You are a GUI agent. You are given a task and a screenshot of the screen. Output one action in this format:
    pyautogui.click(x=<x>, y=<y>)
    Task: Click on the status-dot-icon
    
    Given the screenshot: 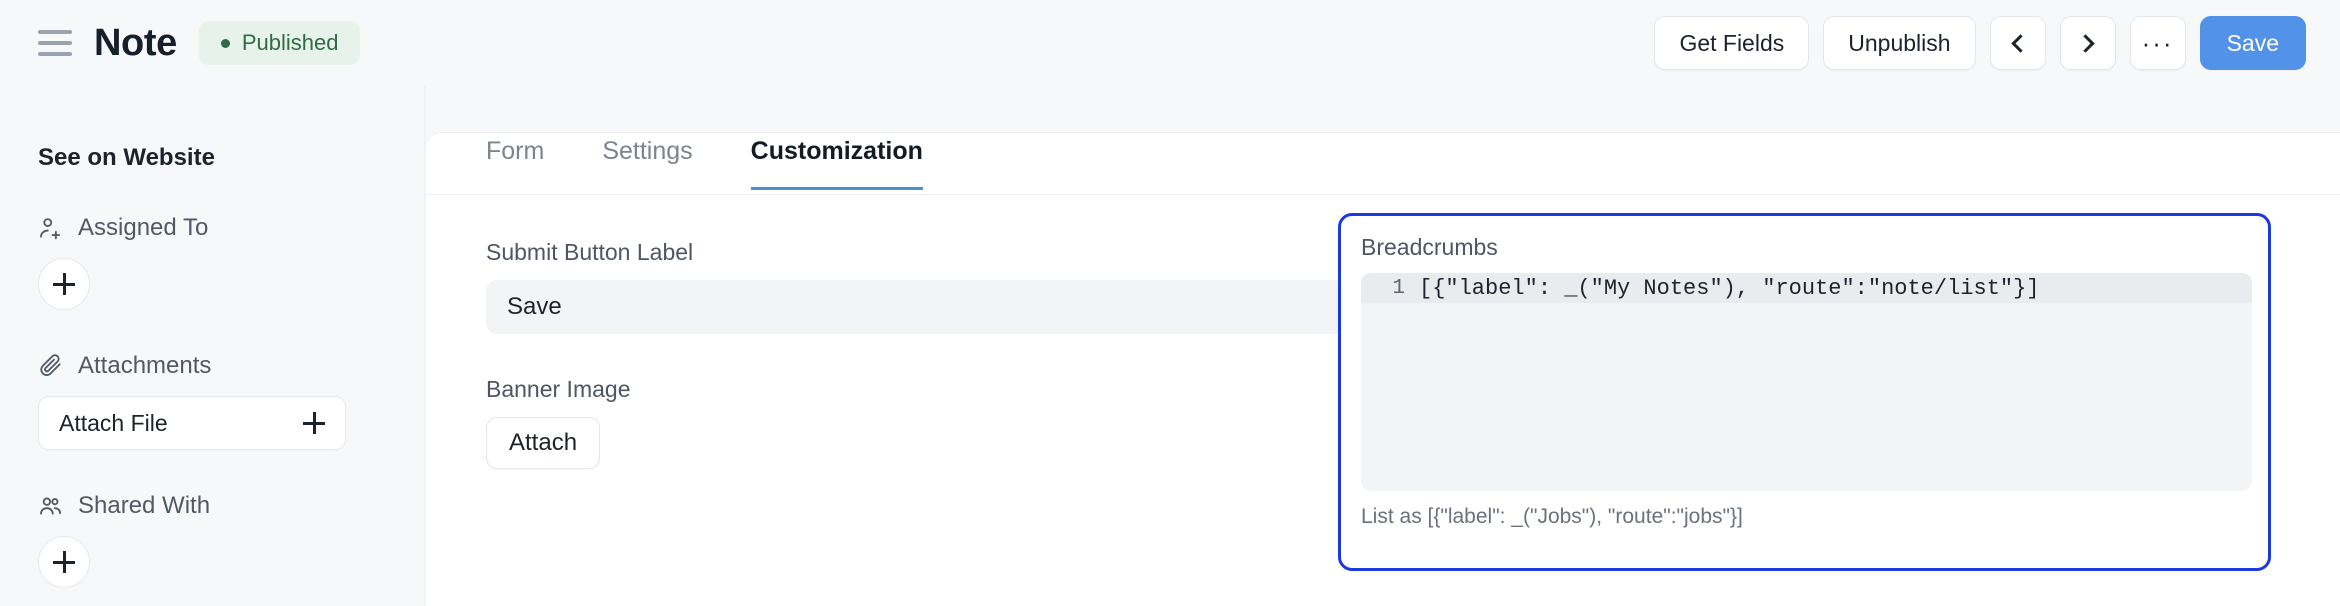 What is the action you would take?
    pyautogui.click(x=225, y=43)
    